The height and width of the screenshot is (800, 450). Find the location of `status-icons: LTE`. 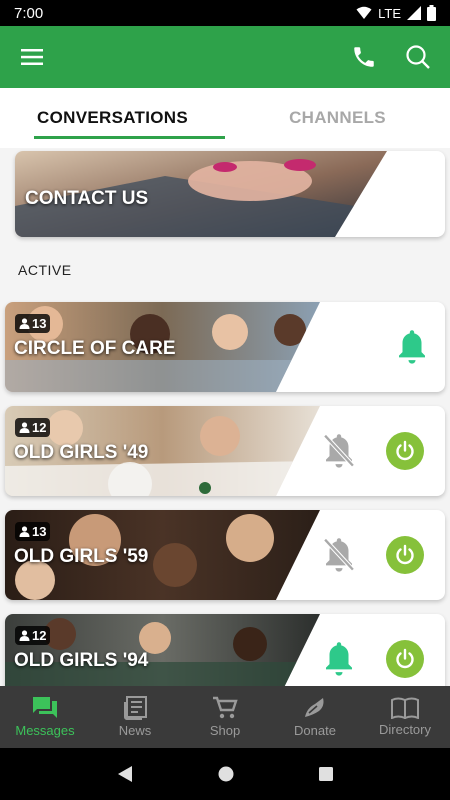

status-icons: LTE is located at coordinates (396, 13).